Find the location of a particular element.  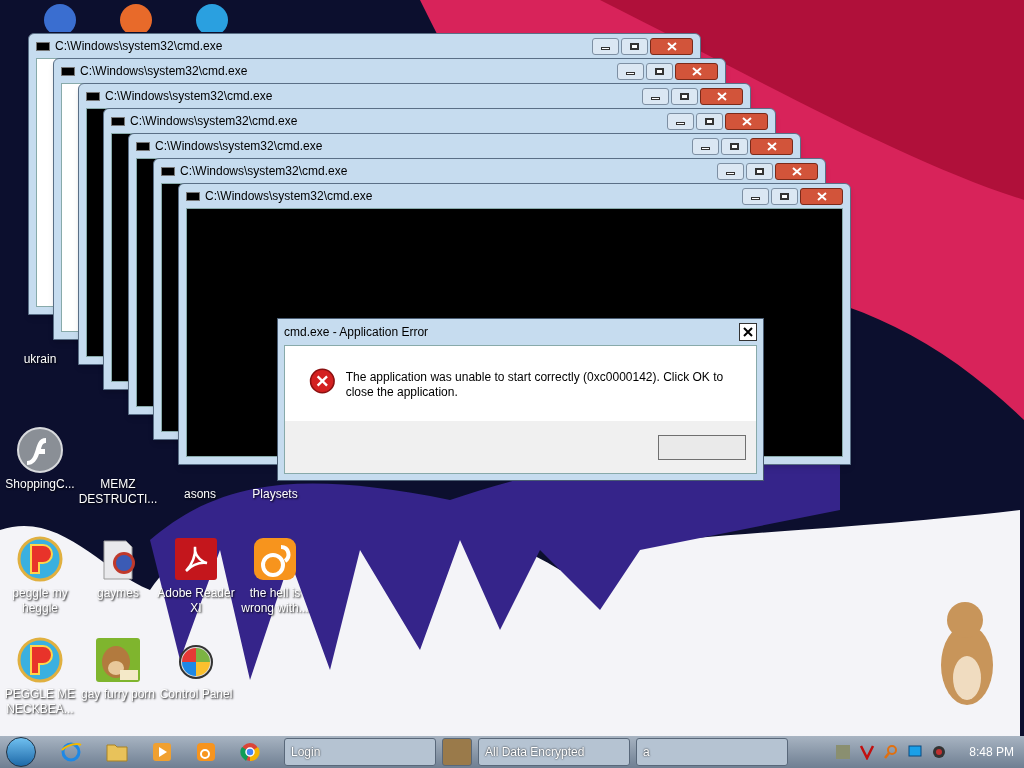

chrome-icon is located at coordinates (250, 752).